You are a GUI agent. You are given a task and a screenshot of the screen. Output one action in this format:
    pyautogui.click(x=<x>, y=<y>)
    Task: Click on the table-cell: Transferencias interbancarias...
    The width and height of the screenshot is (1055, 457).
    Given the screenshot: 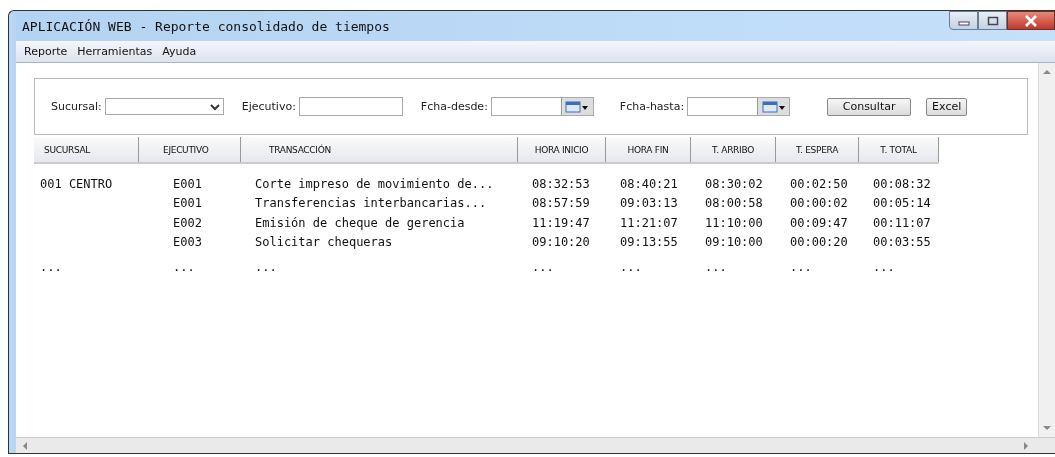 What is the action you would take?
    pyautogui.click(x=371, y=203)
    